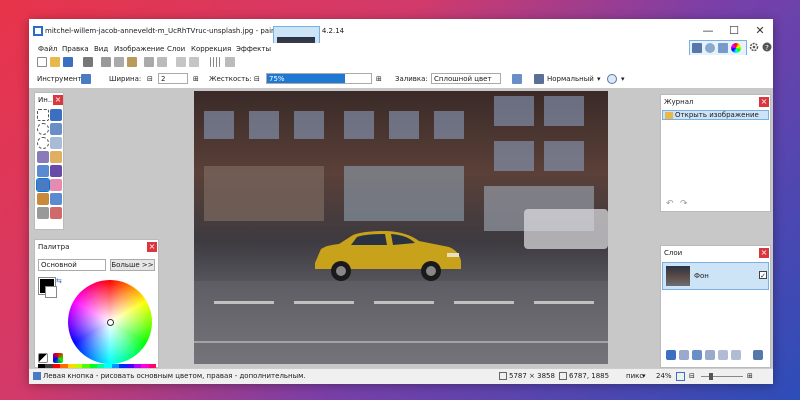 The height and width of the screenshot is (400, 800). What do you see at coordinates (56, 199) in the screenshot?
I see `color-picker-tool-icon` at bounding box center [56, 199].